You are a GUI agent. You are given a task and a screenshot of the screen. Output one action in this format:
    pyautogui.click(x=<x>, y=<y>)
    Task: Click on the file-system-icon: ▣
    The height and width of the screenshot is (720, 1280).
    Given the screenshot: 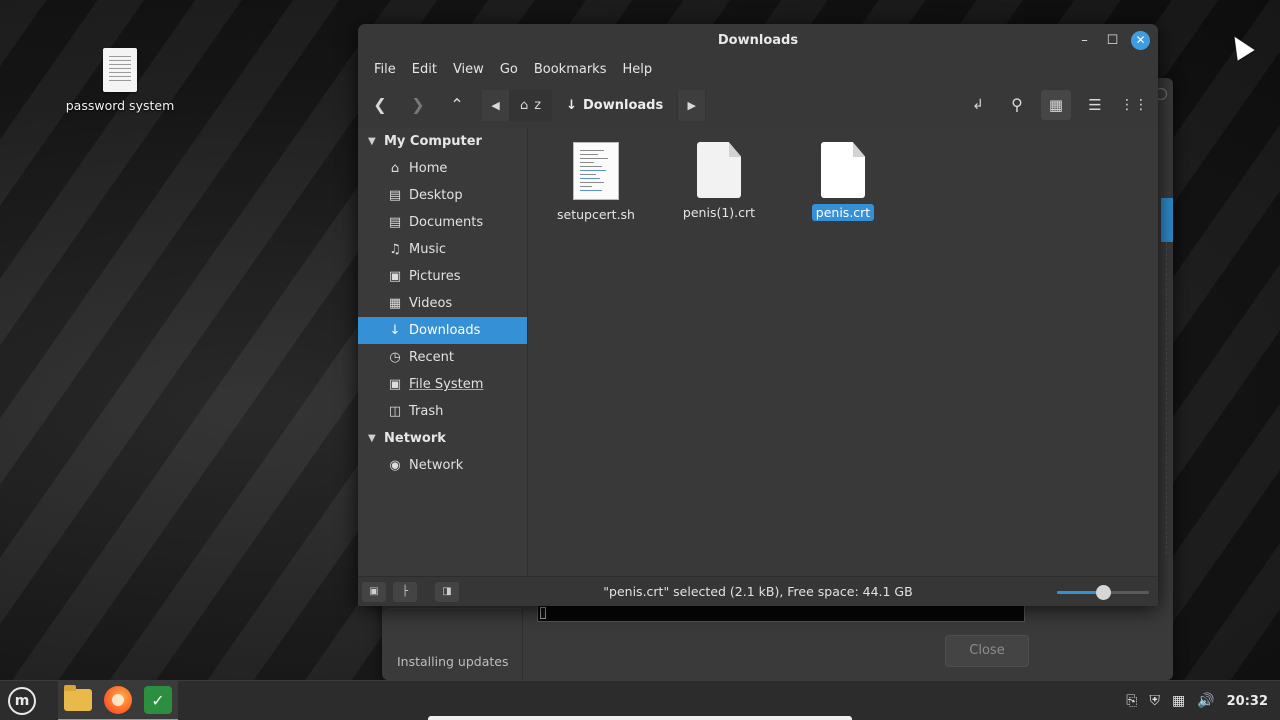 What is the action you would take?
    pyautogui.click(x=395, y=384)
    